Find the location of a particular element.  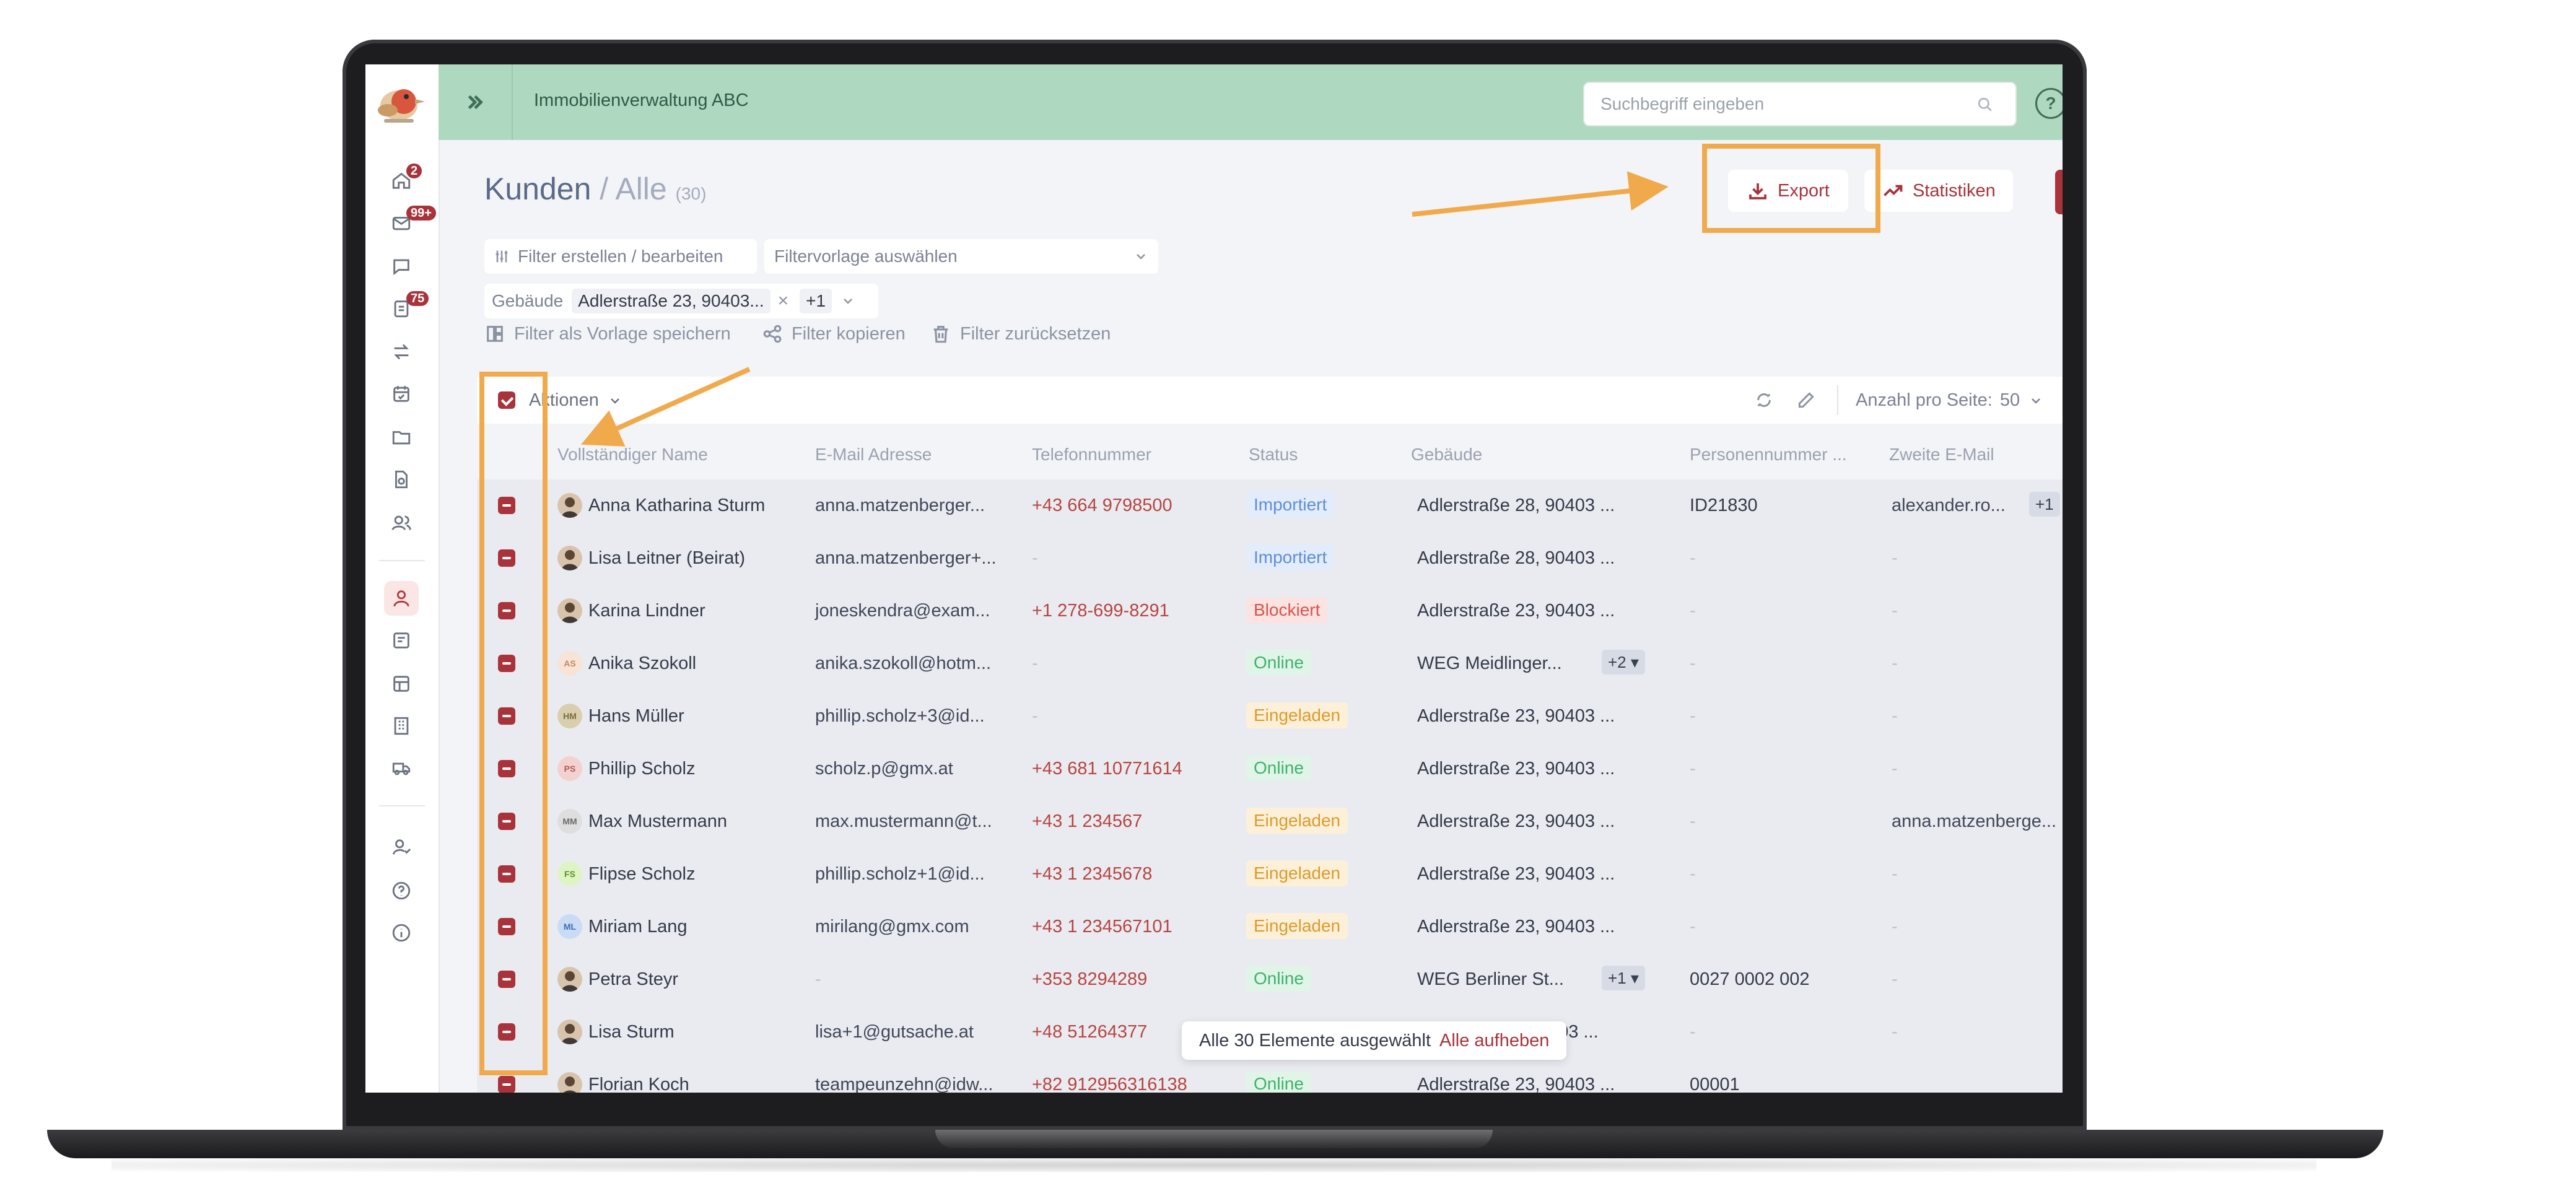

building-filter-chip: Gebäude Adlerstraße 23, 90403... × +1 is located at coordinates (681, 301).